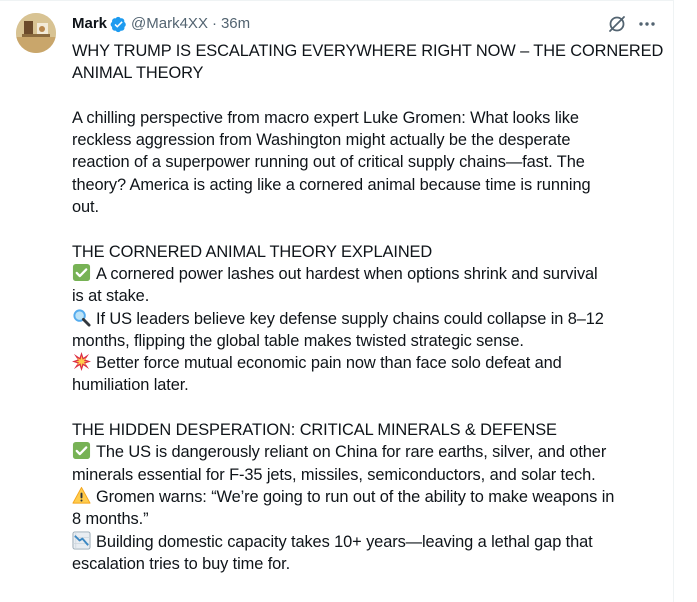 This screenshot has width=697, height=602. I want to click on avatar, so click(36, 33).